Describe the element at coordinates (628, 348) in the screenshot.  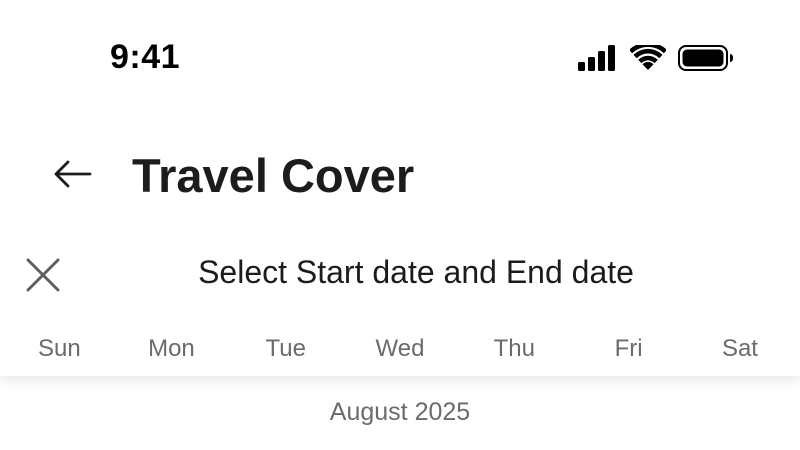
I see `weekday-fri: Fri` at that location.